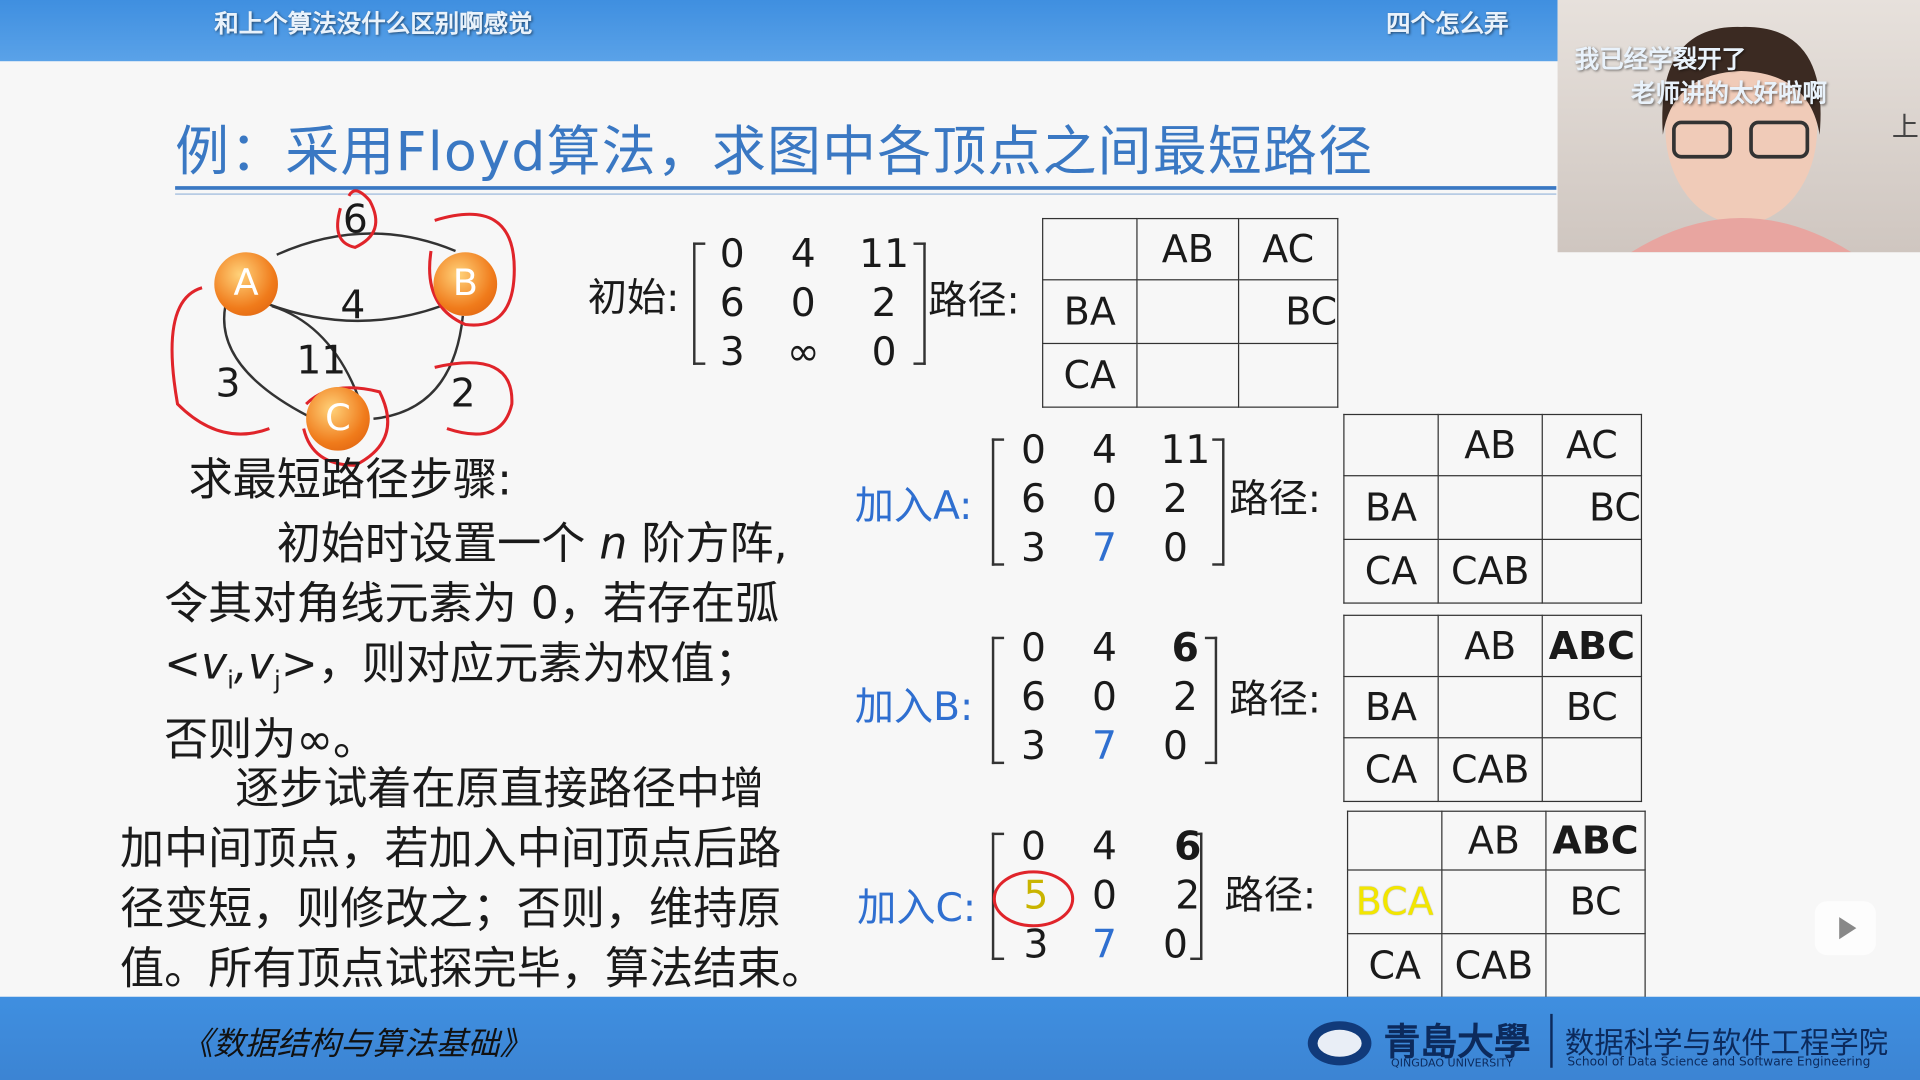 This screenshot has width=1920, height=1080. Describe the element at coordinates (472, 604) in the screenshot. I see `paragraph-line: 令其对角线元素为 0，若存在弧` at that location.